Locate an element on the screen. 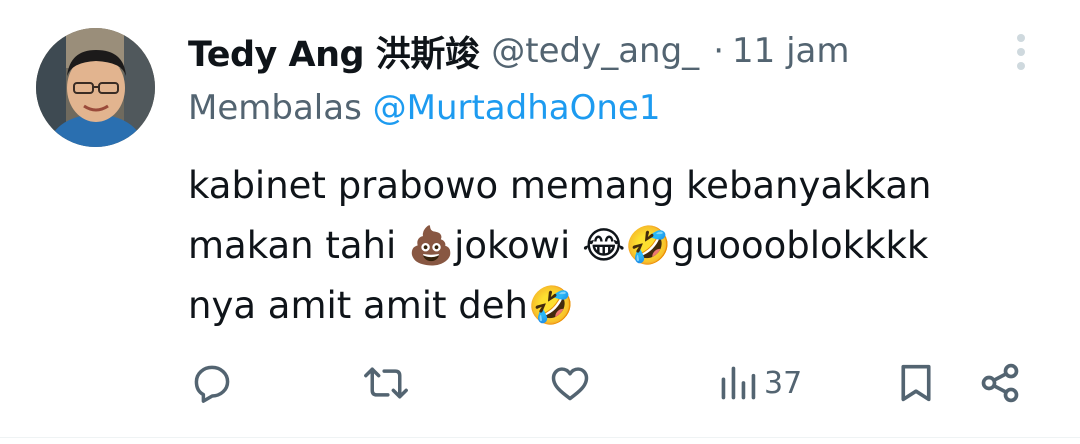  reply-button is located at coordinates (212, 383).